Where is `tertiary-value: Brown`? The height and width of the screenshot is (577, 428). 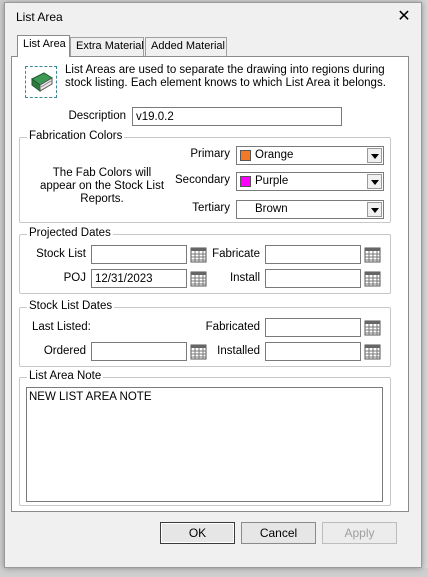 tertiary-value: Brown is located at coordinates (271, 209).